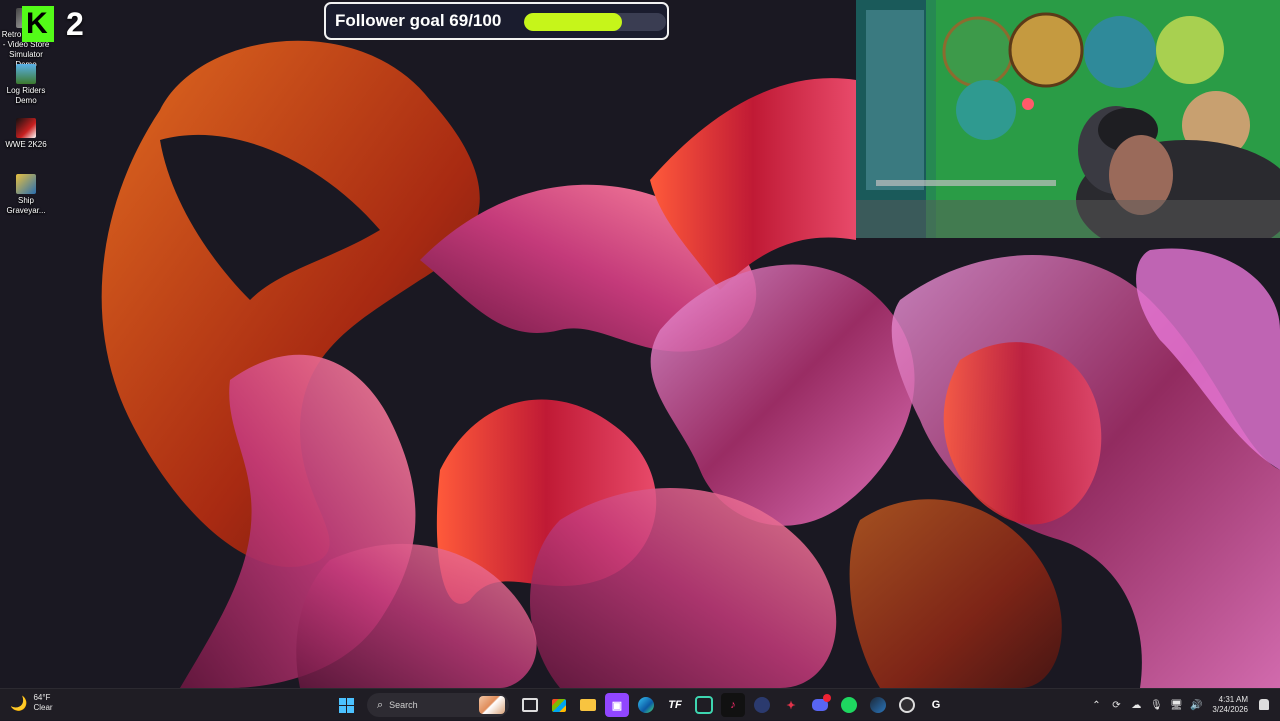 This screenshot has height=721, width=1280. I want to click on search-icon: ⌕, so click(380, 704).